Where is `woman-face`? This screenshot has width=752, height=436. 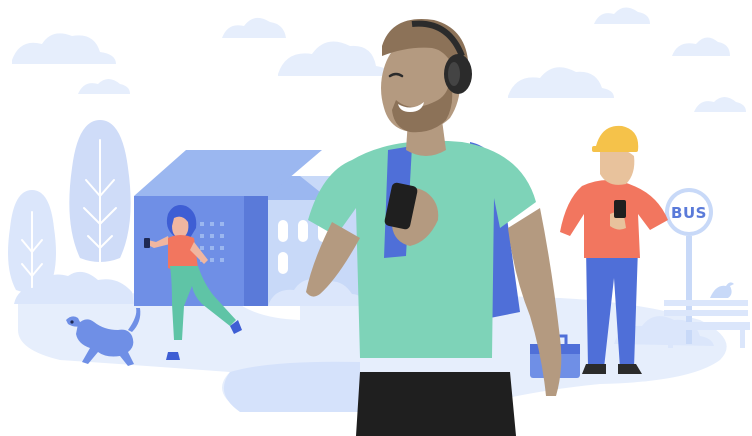
woman-face is located at coordinates (180, 227).